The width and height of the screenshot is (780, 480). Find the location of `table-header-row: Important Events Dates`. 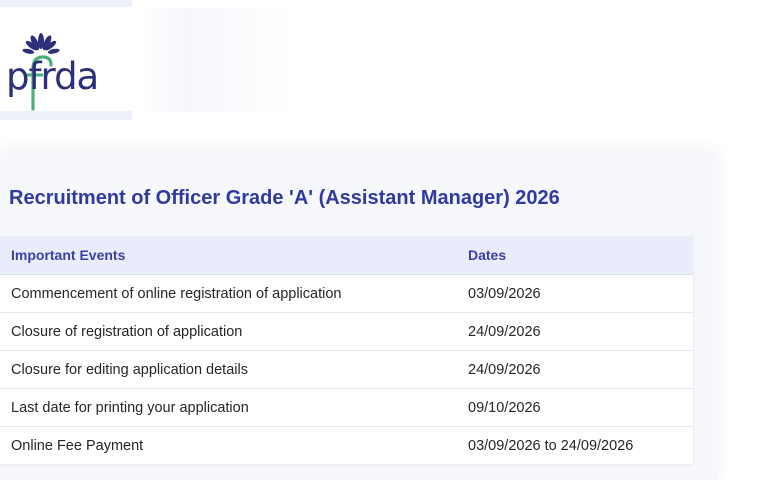

table-header-row: Important Events Dates is located at coordinates (346, 255).